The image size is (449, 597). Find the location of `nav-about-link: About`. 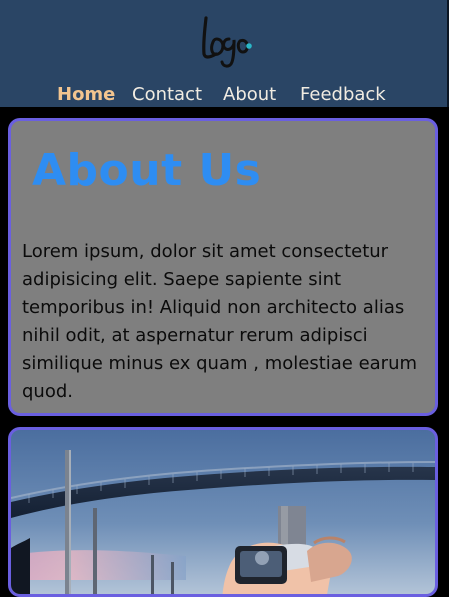

nav-about-link: About is located at coordinates (249, 95).